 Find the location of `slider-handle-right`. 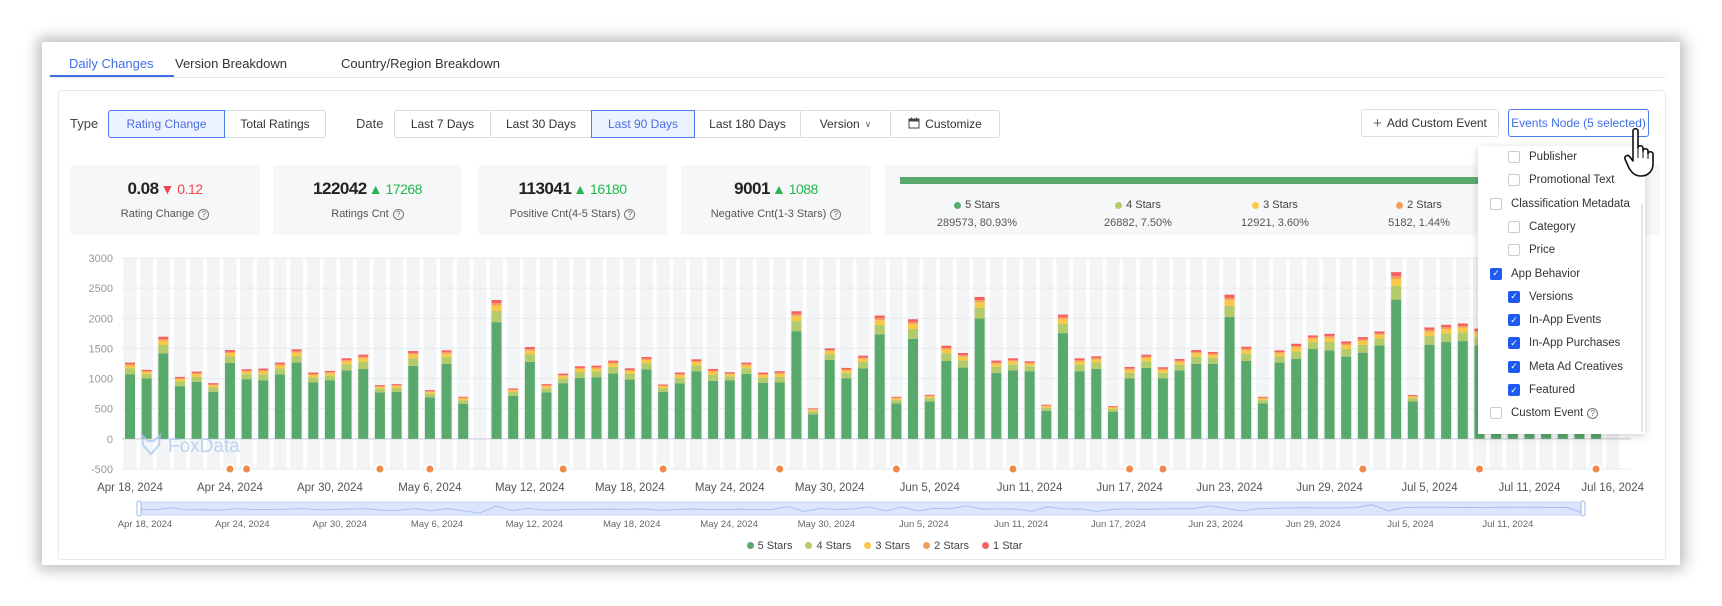

slider-handle-right is located at coordinates (1583, 508).